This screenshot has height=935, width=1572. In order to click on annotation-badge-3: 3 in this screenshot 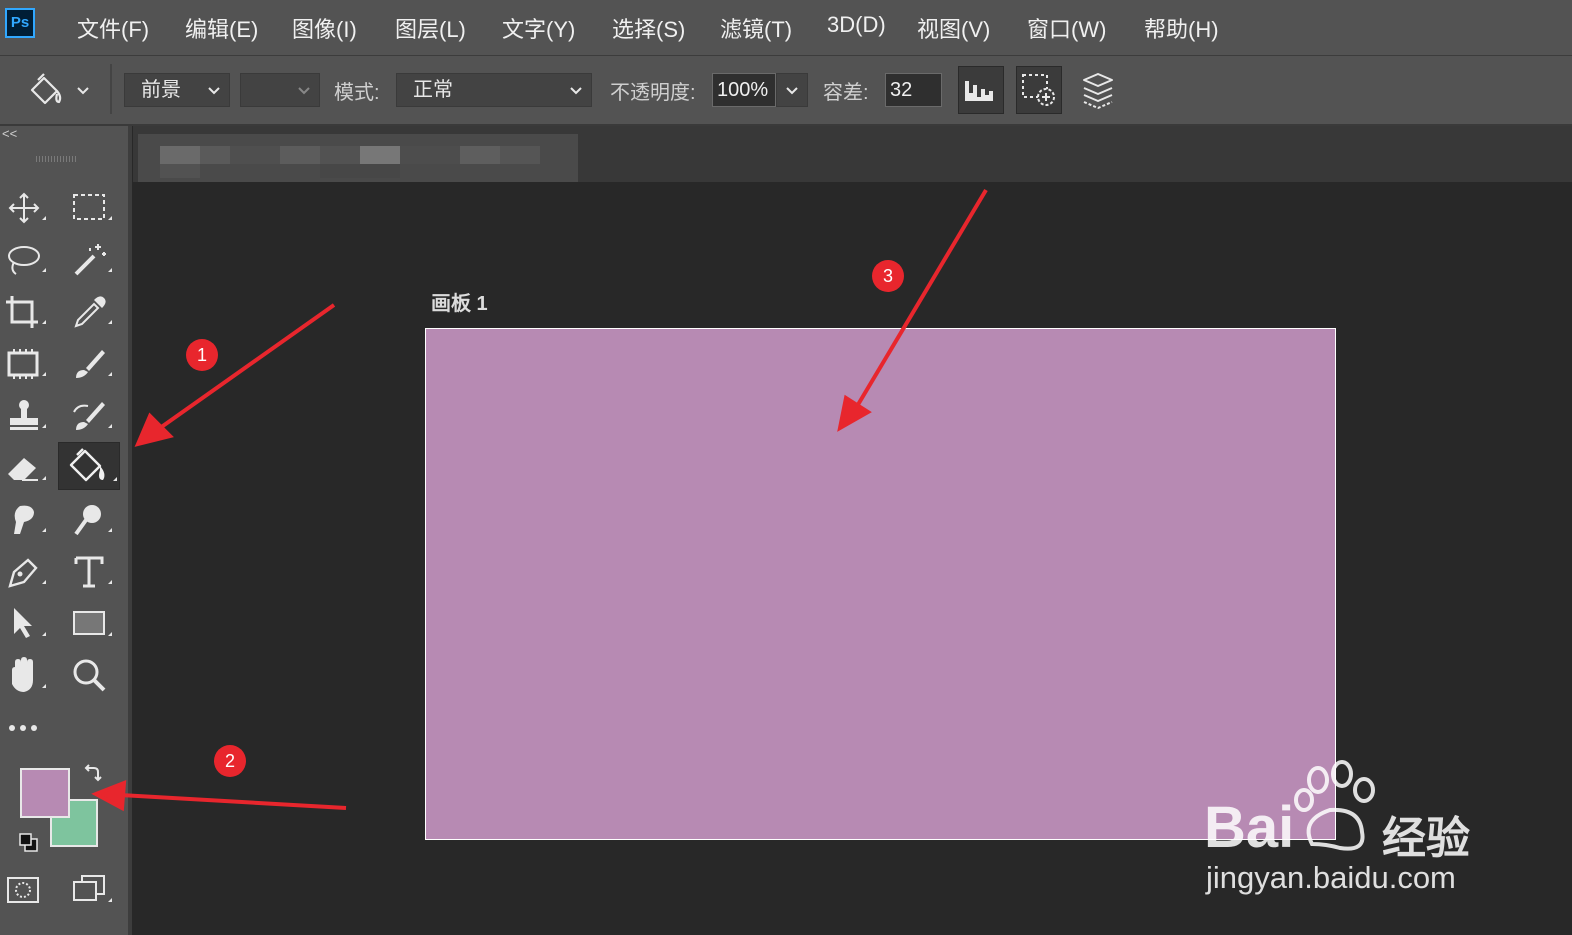, I will do `click(888, 276)`.